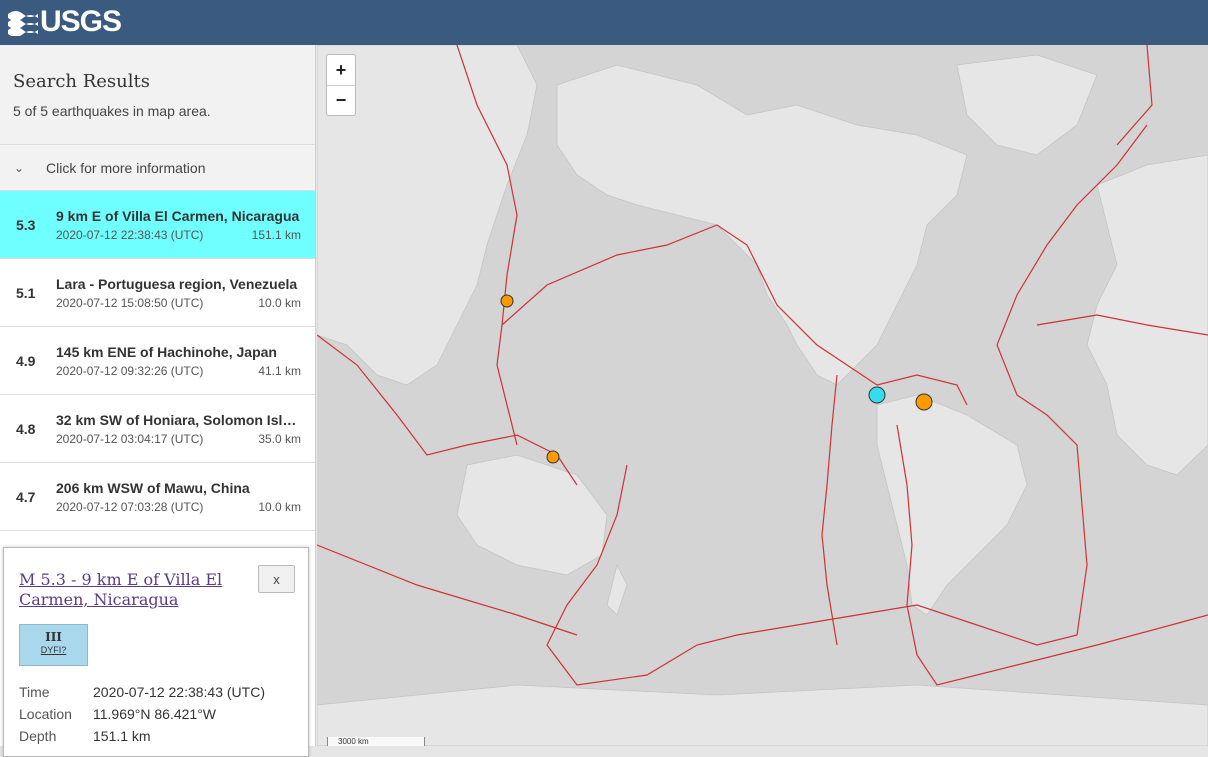 This screenshot has height=757, width=1208. Describe the element at coordinates (34, 692) in the screenshot. I see `detail-key: Time` at that location.